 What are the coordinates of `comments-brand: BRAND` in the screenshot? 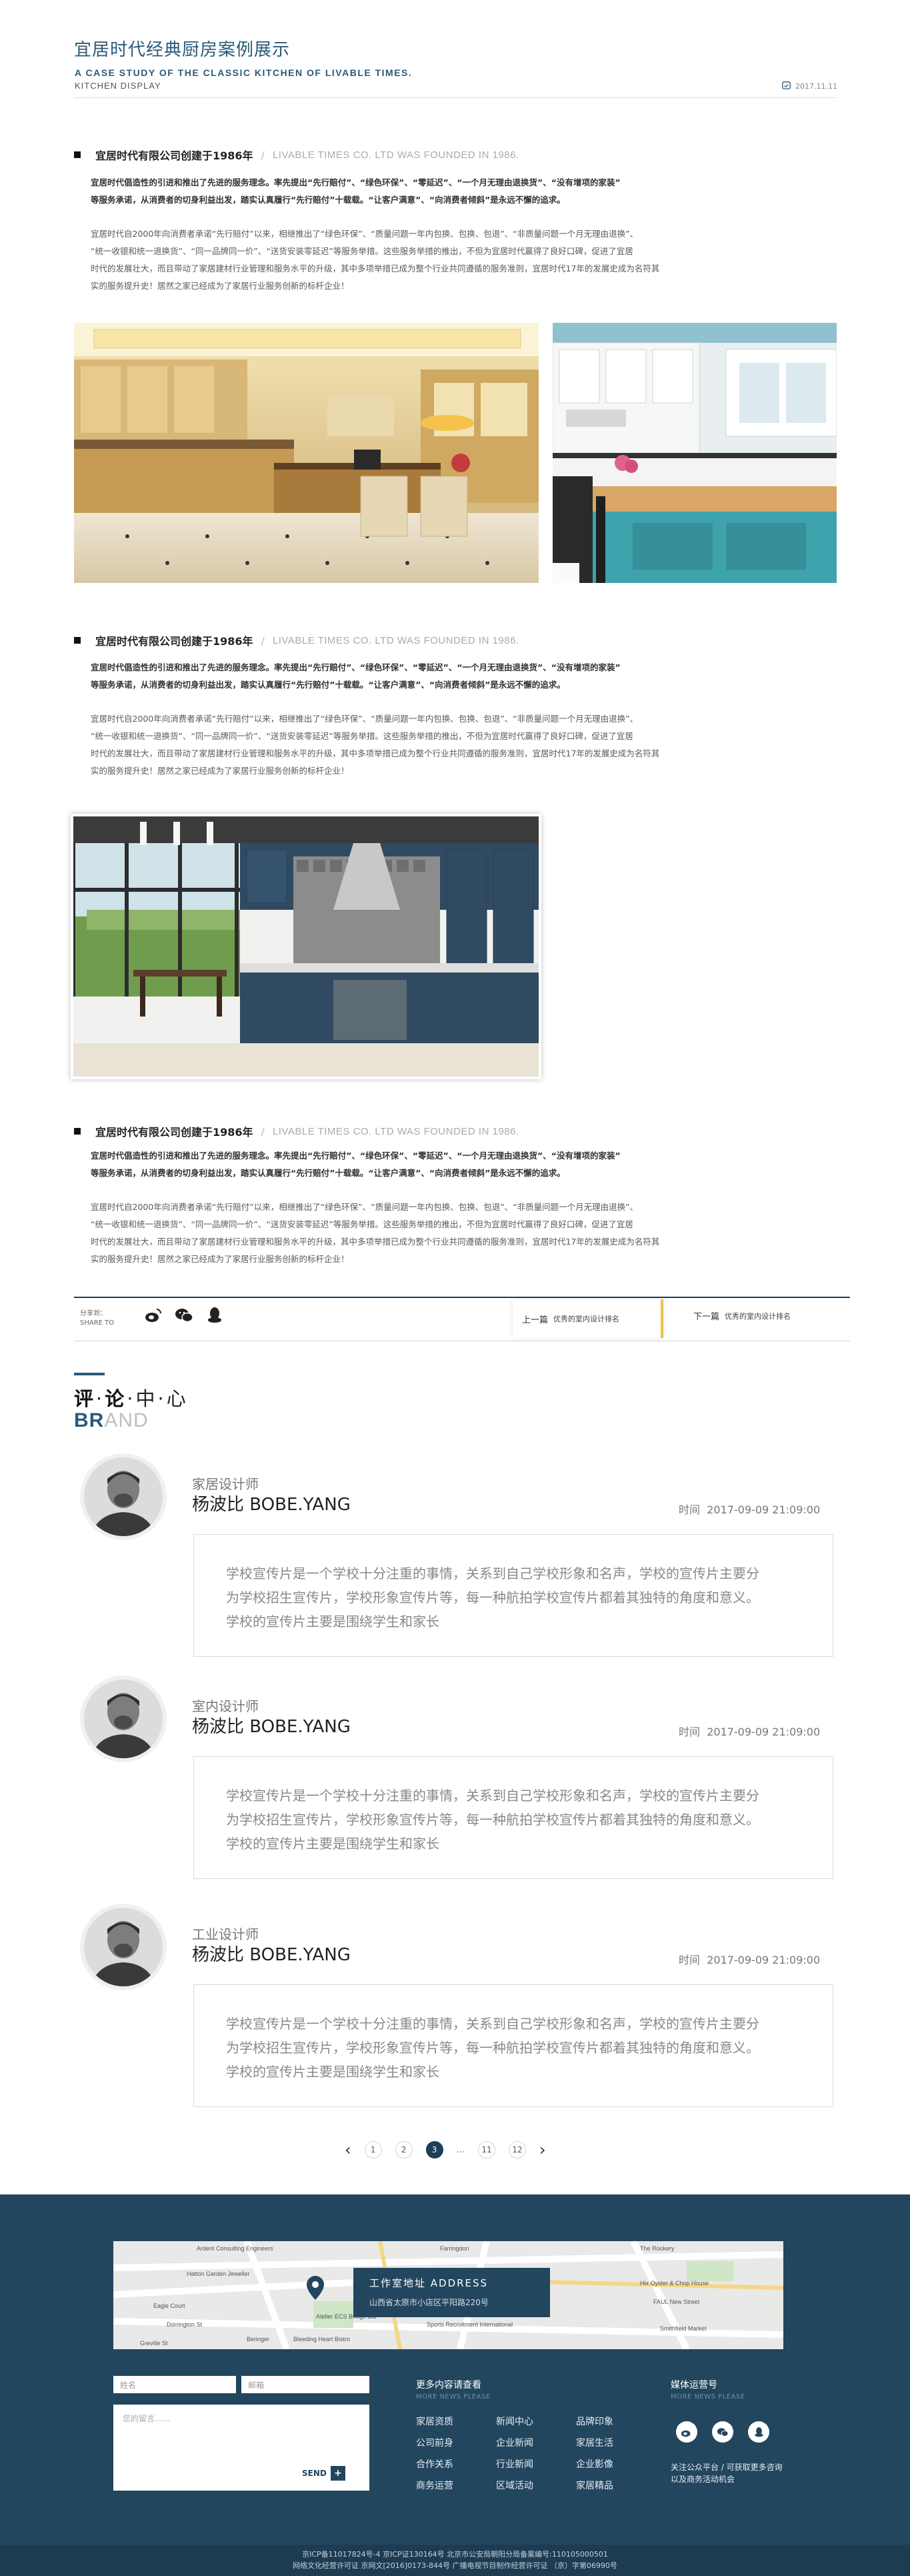 It's located at (111, 1421).